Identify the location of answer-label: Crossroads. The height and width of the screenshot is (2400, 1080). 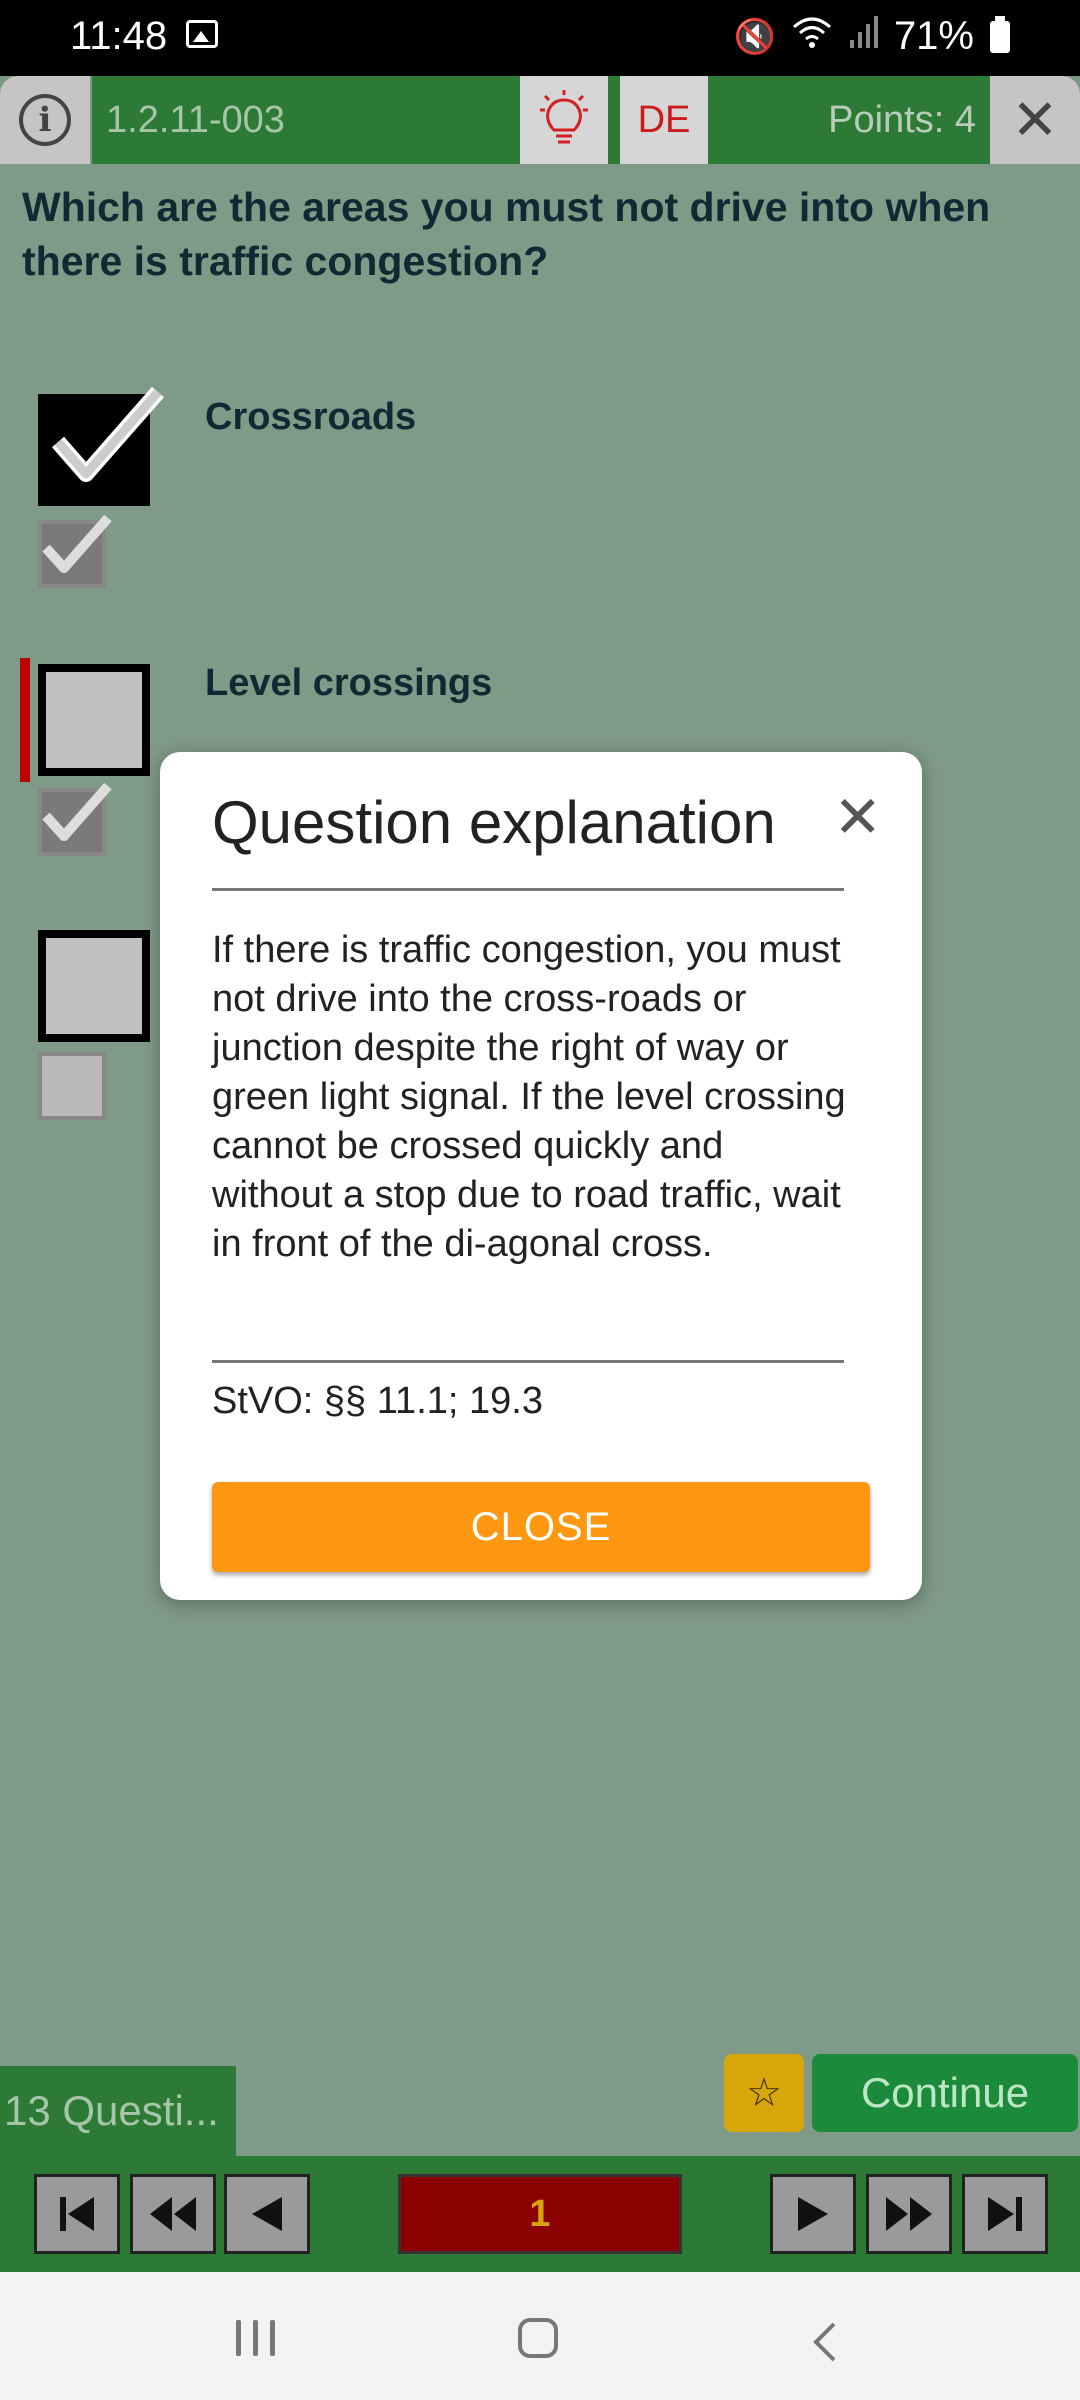
(311, 417).